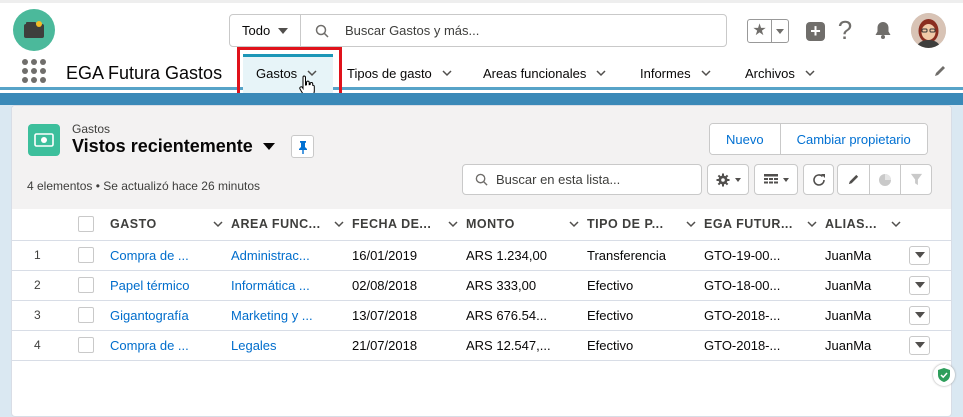 The width and height of the screenshot is (963, 417). Describe the element at coordinates (389, 73) in the screenshot. I see `tab-label: Tipos de gasto` at that location.